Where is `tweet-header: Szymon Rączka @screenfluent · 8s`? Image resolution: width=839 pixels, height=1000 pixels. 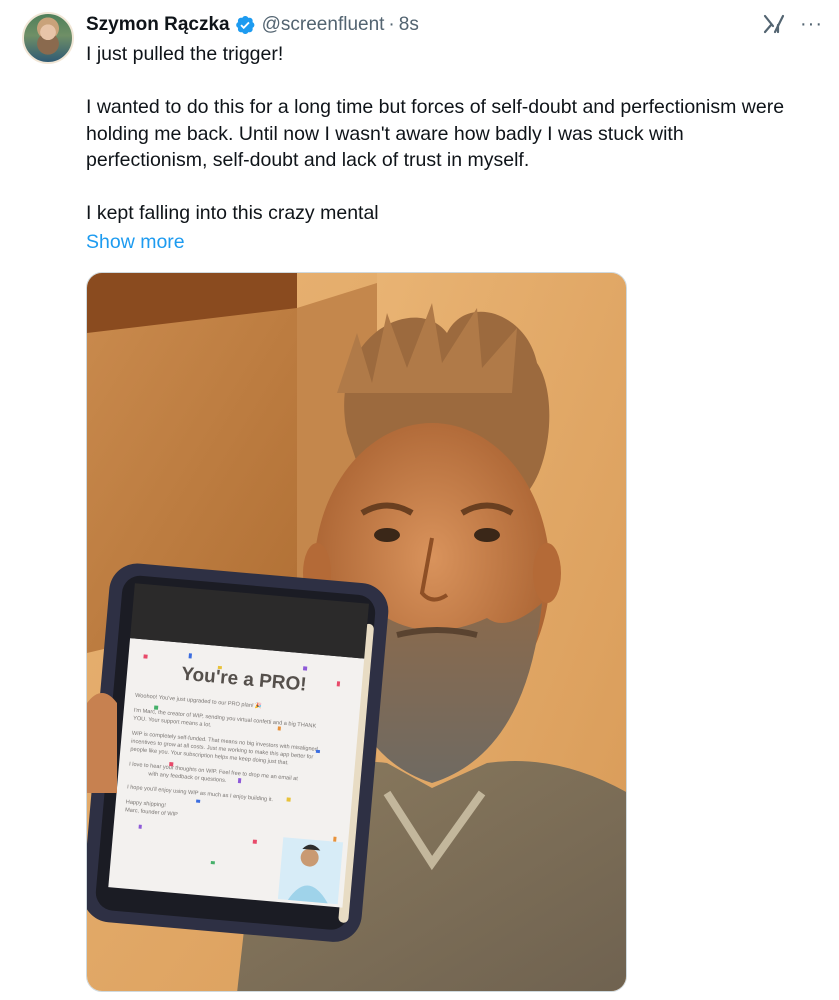
tweet-header: Szymon Rączka @screenfluent · 8s is located at coordinates (252, 25).